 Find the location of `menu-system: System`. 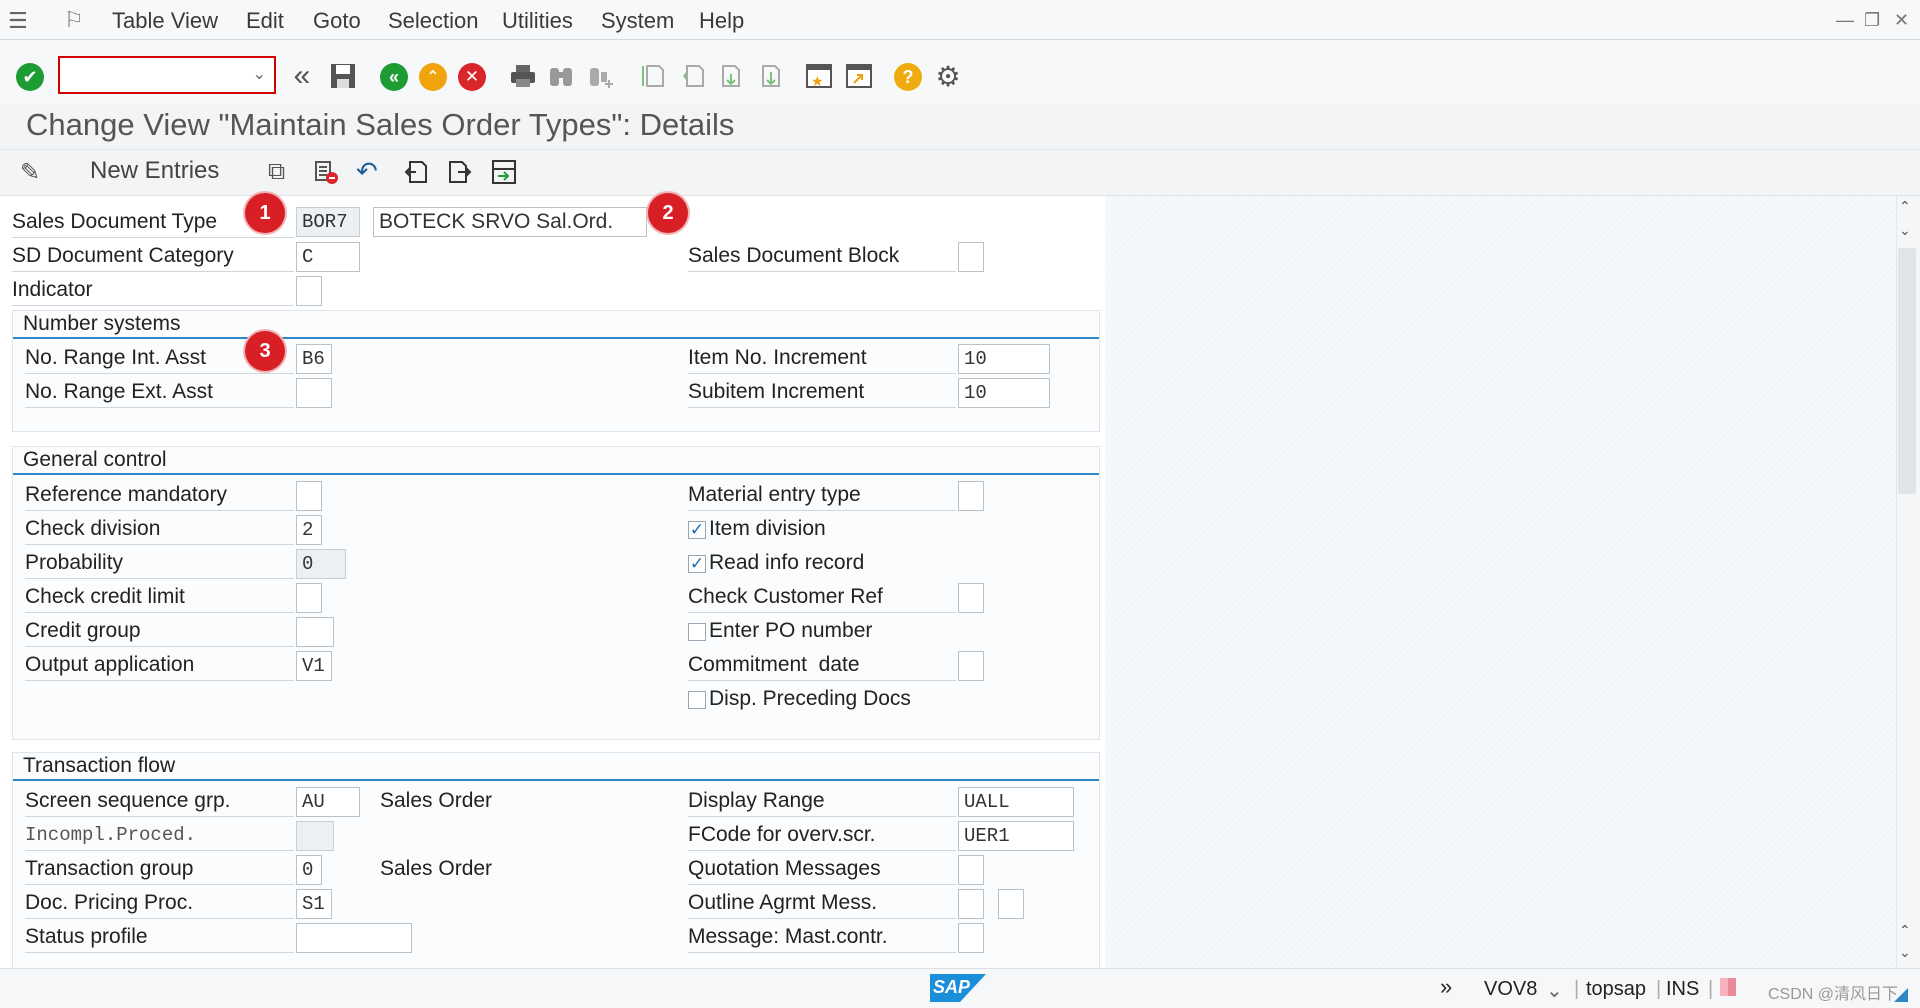

menu-system: System is located at coordinates (637, 21).